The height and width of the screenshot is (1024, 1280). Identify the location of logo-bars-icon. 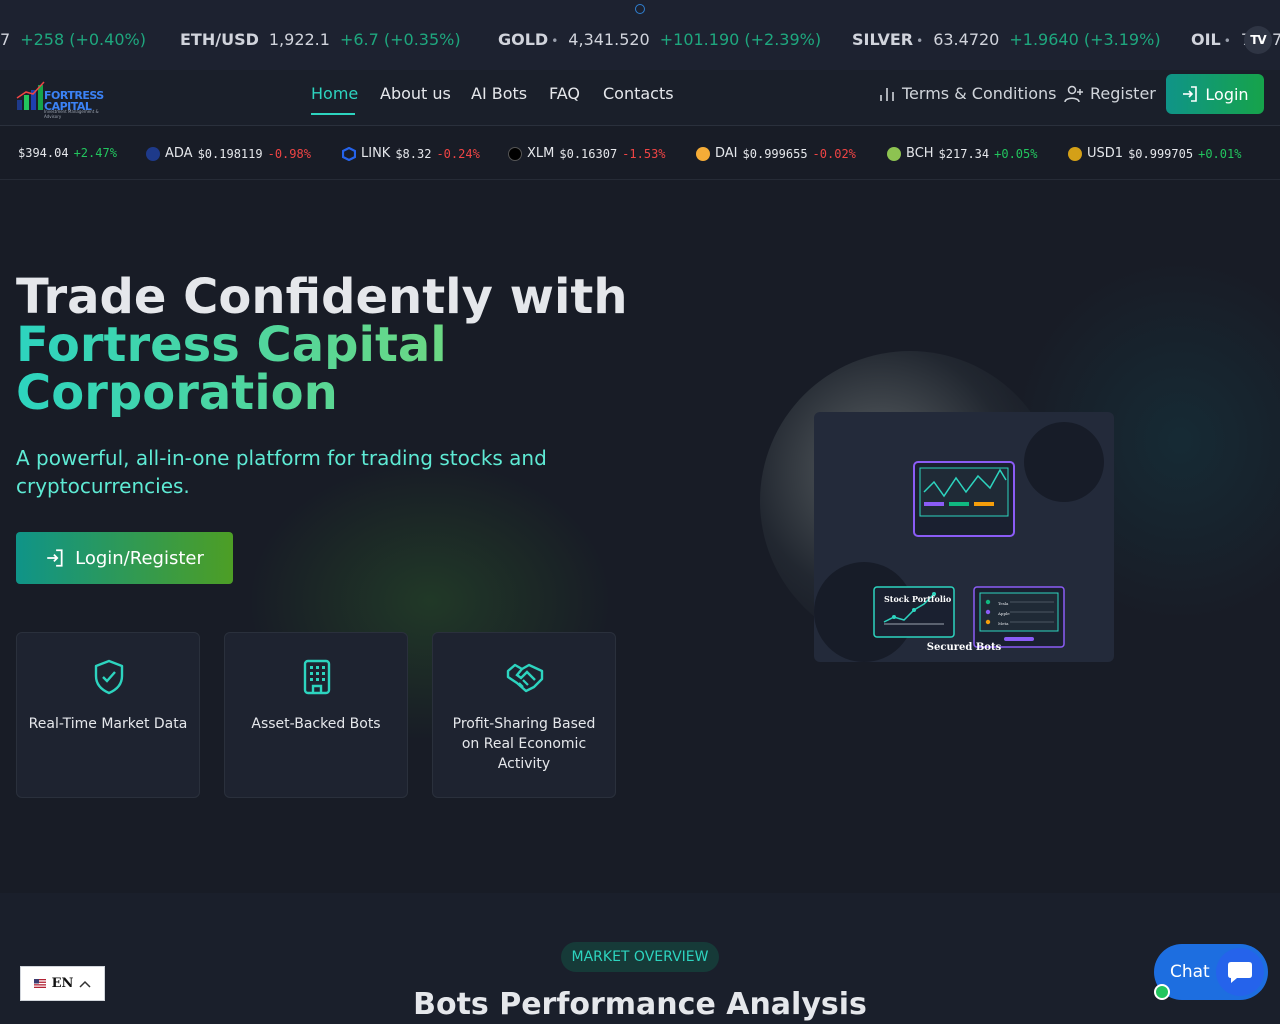
(30, 95).